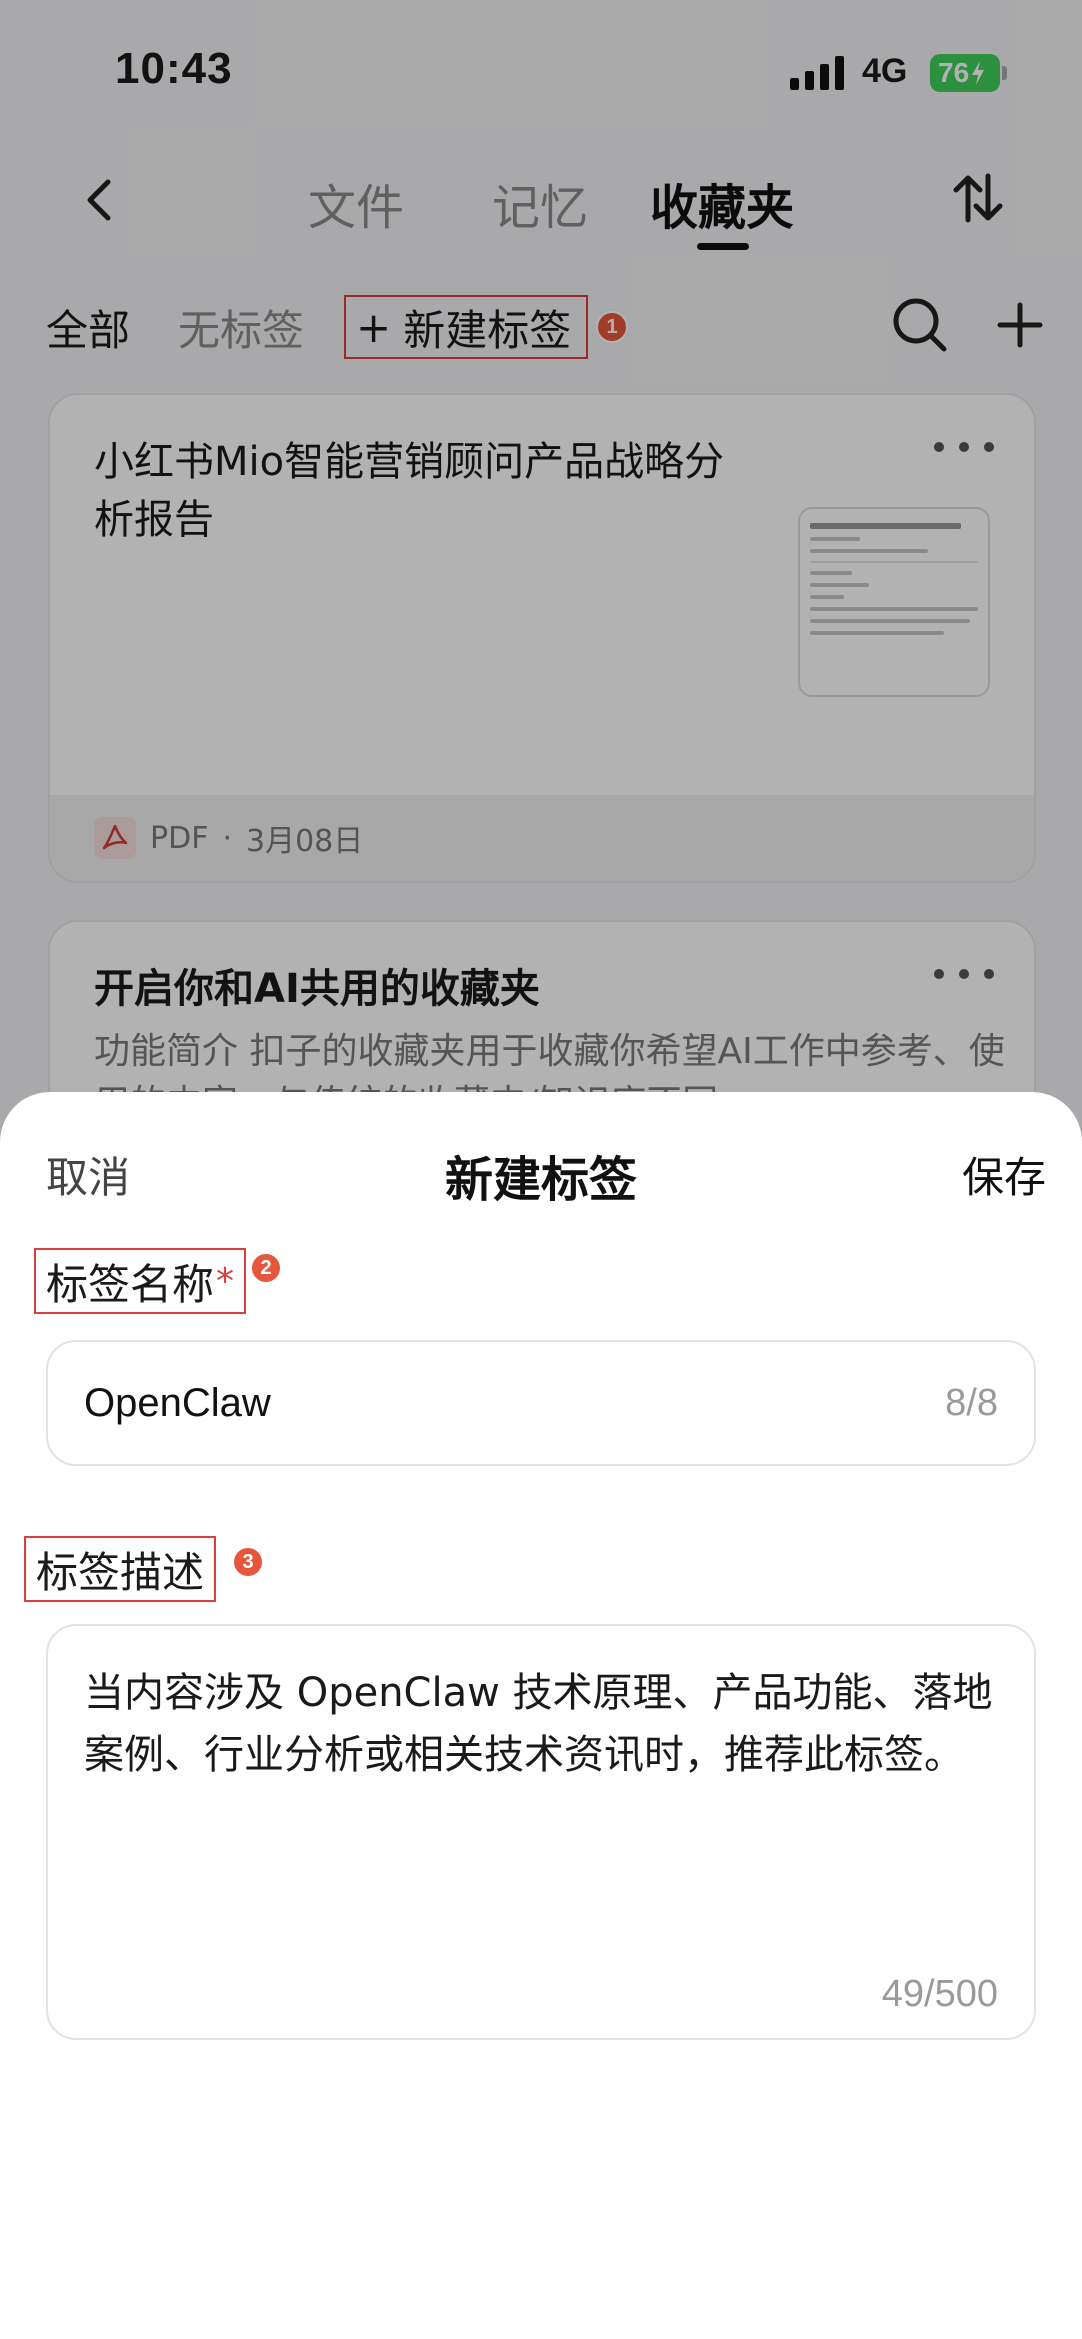 This screenshot has height=2339, width=1082. Describe the element at coordinates (971, 1402) in the screenshot. I see `tag-name-counter: 8/8` at that location.